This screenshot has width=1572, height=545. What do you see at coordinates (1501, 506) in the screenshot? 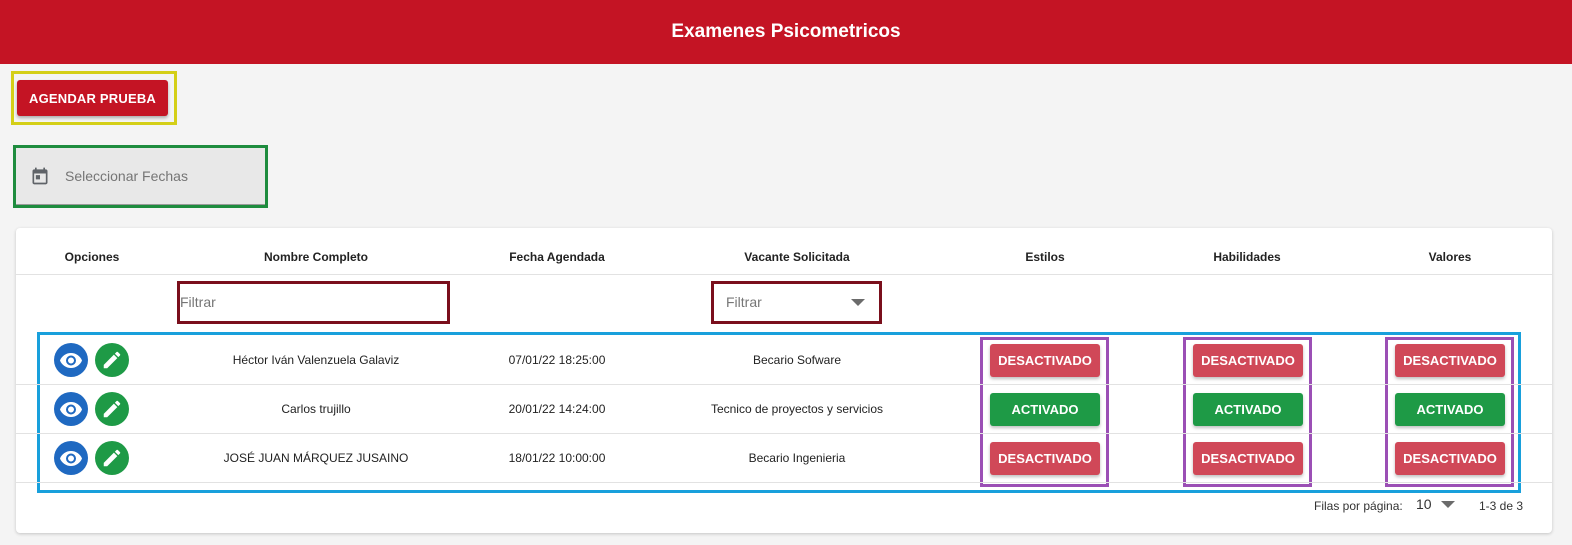
I see `pagination-range: 1-3 de 3` at bounding box center [1501, 506].